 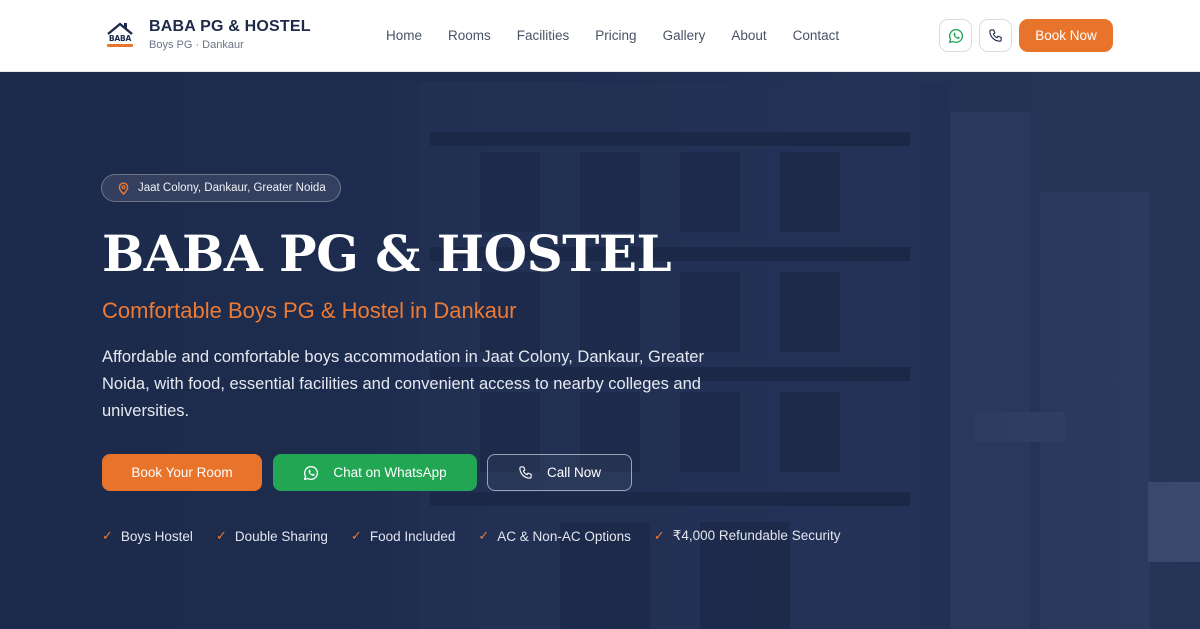 What do you see at coordinates (196, 45) in the screenshot?
I see `brand-subtitle: Boys PG · Dankaur` at bounding box center [196, 45].